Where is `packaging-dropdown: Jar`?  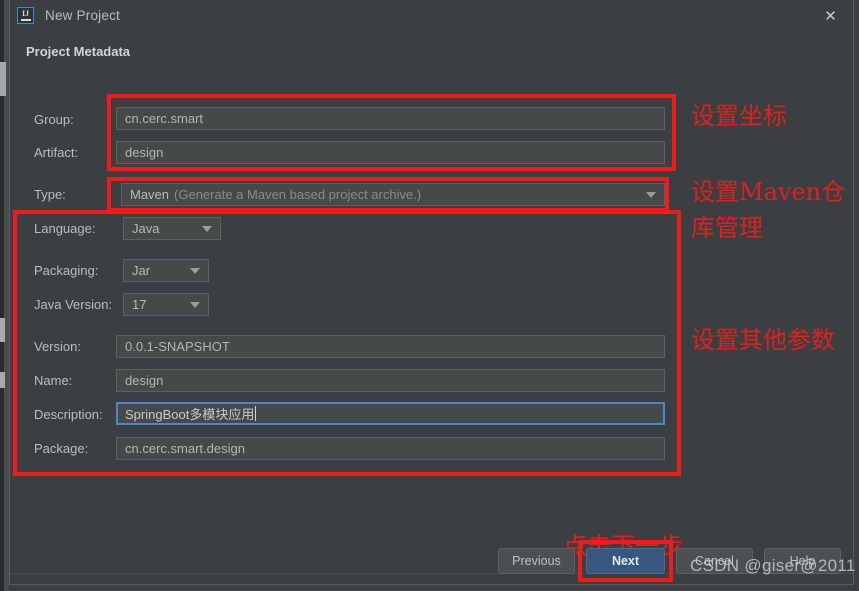 packaging-dropdown: Jar is located at coordinates (166, 270).